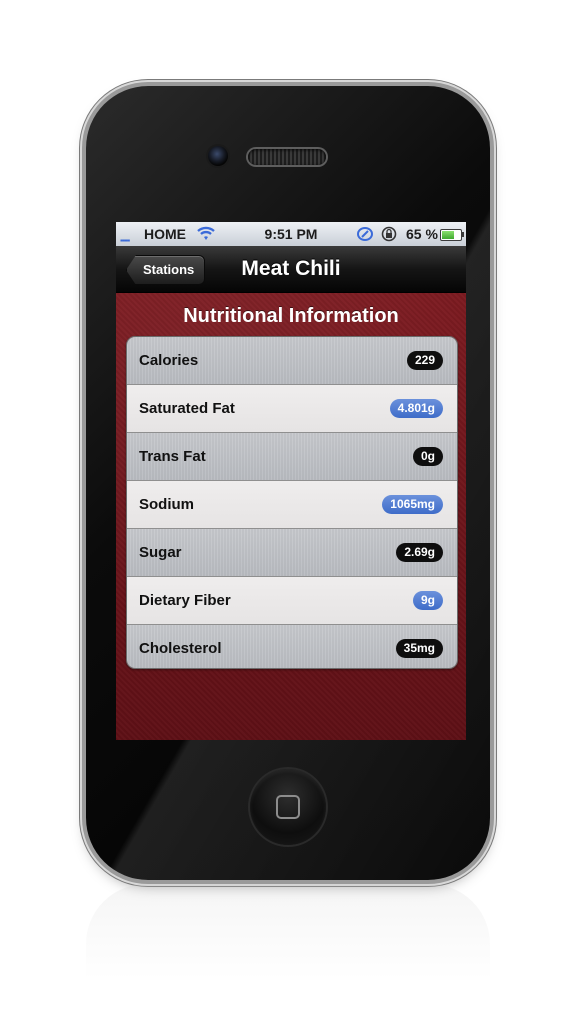 The image size is (576, 1022). I want to click on value-badge: 9g, so click(427, 600).